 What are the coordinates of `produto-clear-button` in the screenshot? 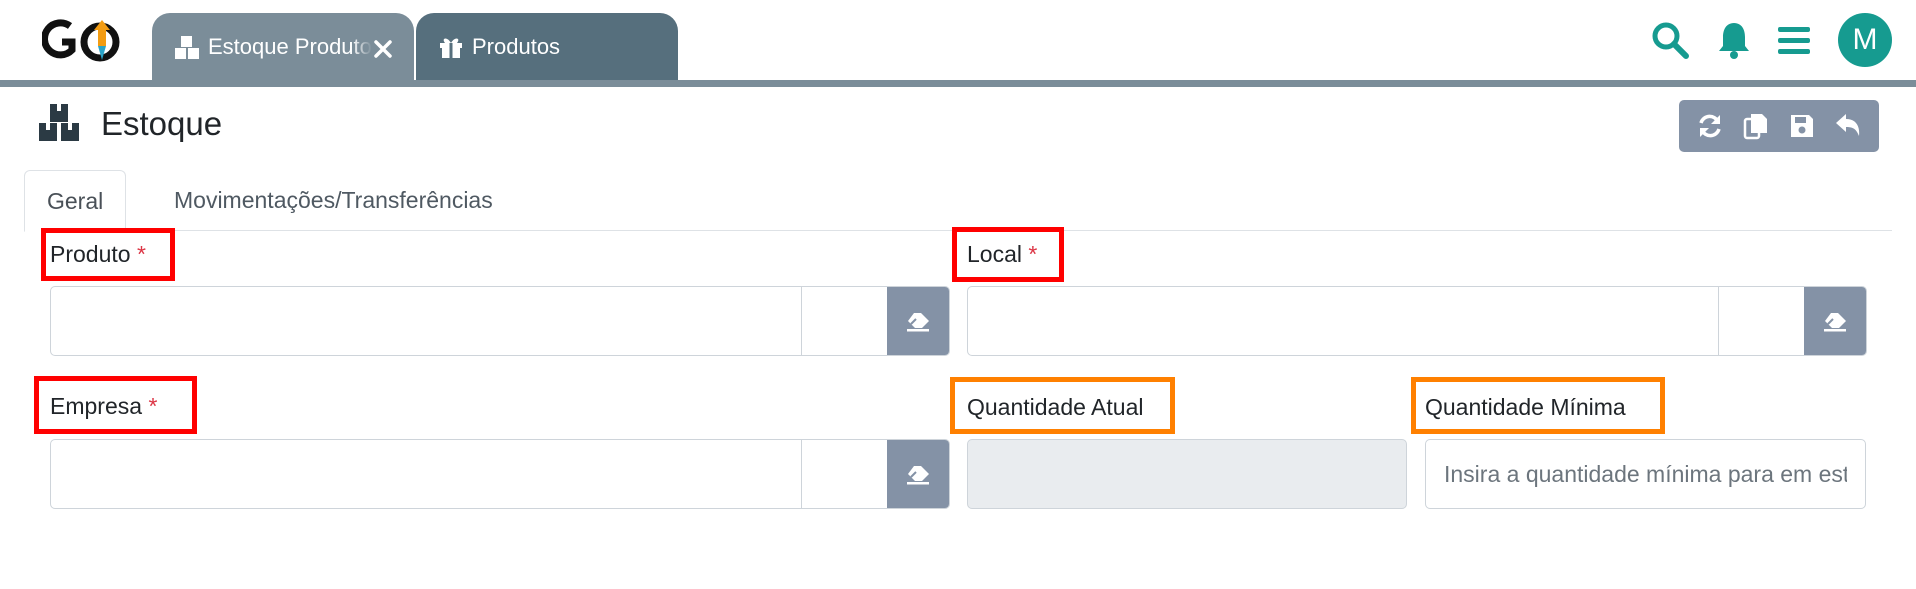 It's located at (918, 321).